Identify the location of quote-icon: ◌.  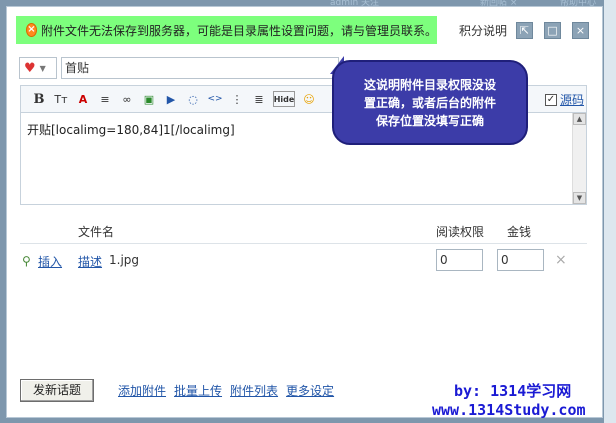
(193, 99).